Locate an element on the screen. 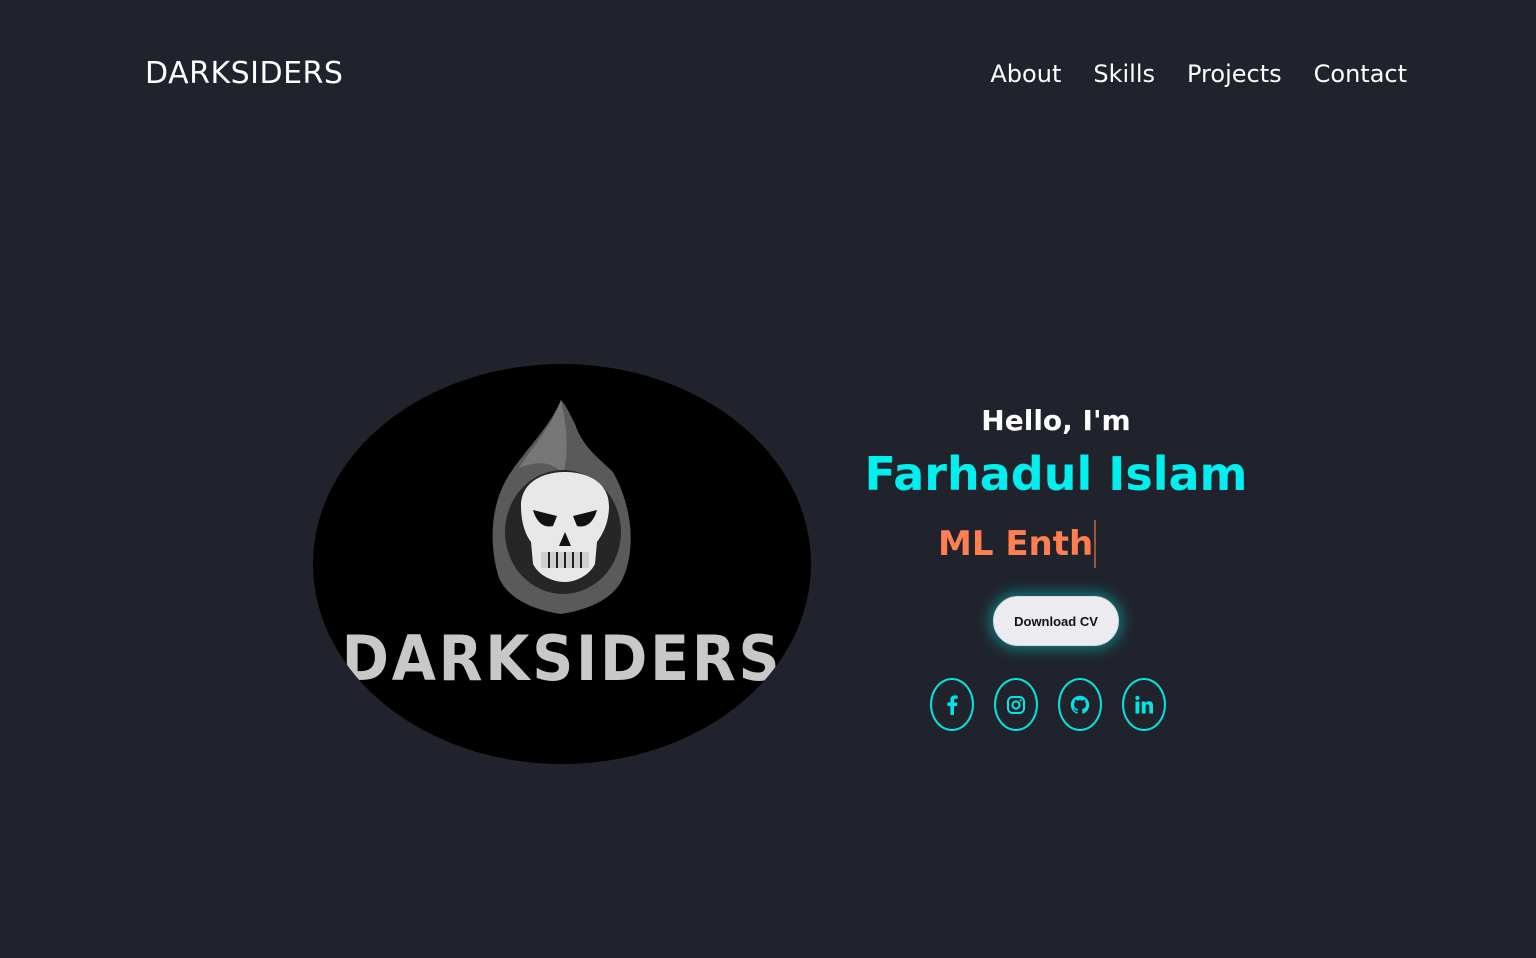  main-nav: About Skills Projects Contact is located at coordinates (1198, 74).